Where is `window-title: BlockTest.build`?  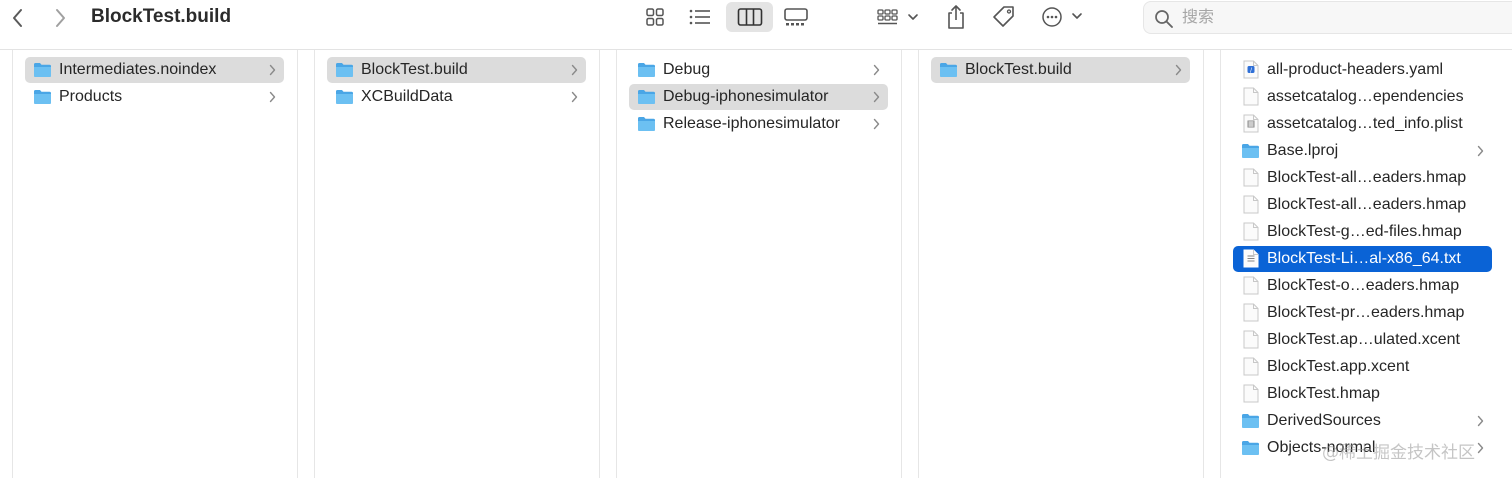 window-title: BlockTest.build is located at coordinates (161, 16).